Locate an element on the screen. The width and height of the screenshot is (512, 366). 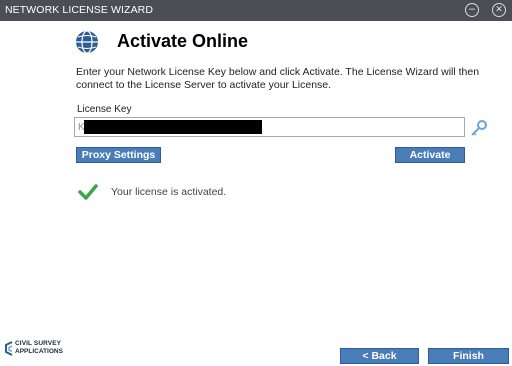
finish-button: Finish is located at coordinates (468, 356).